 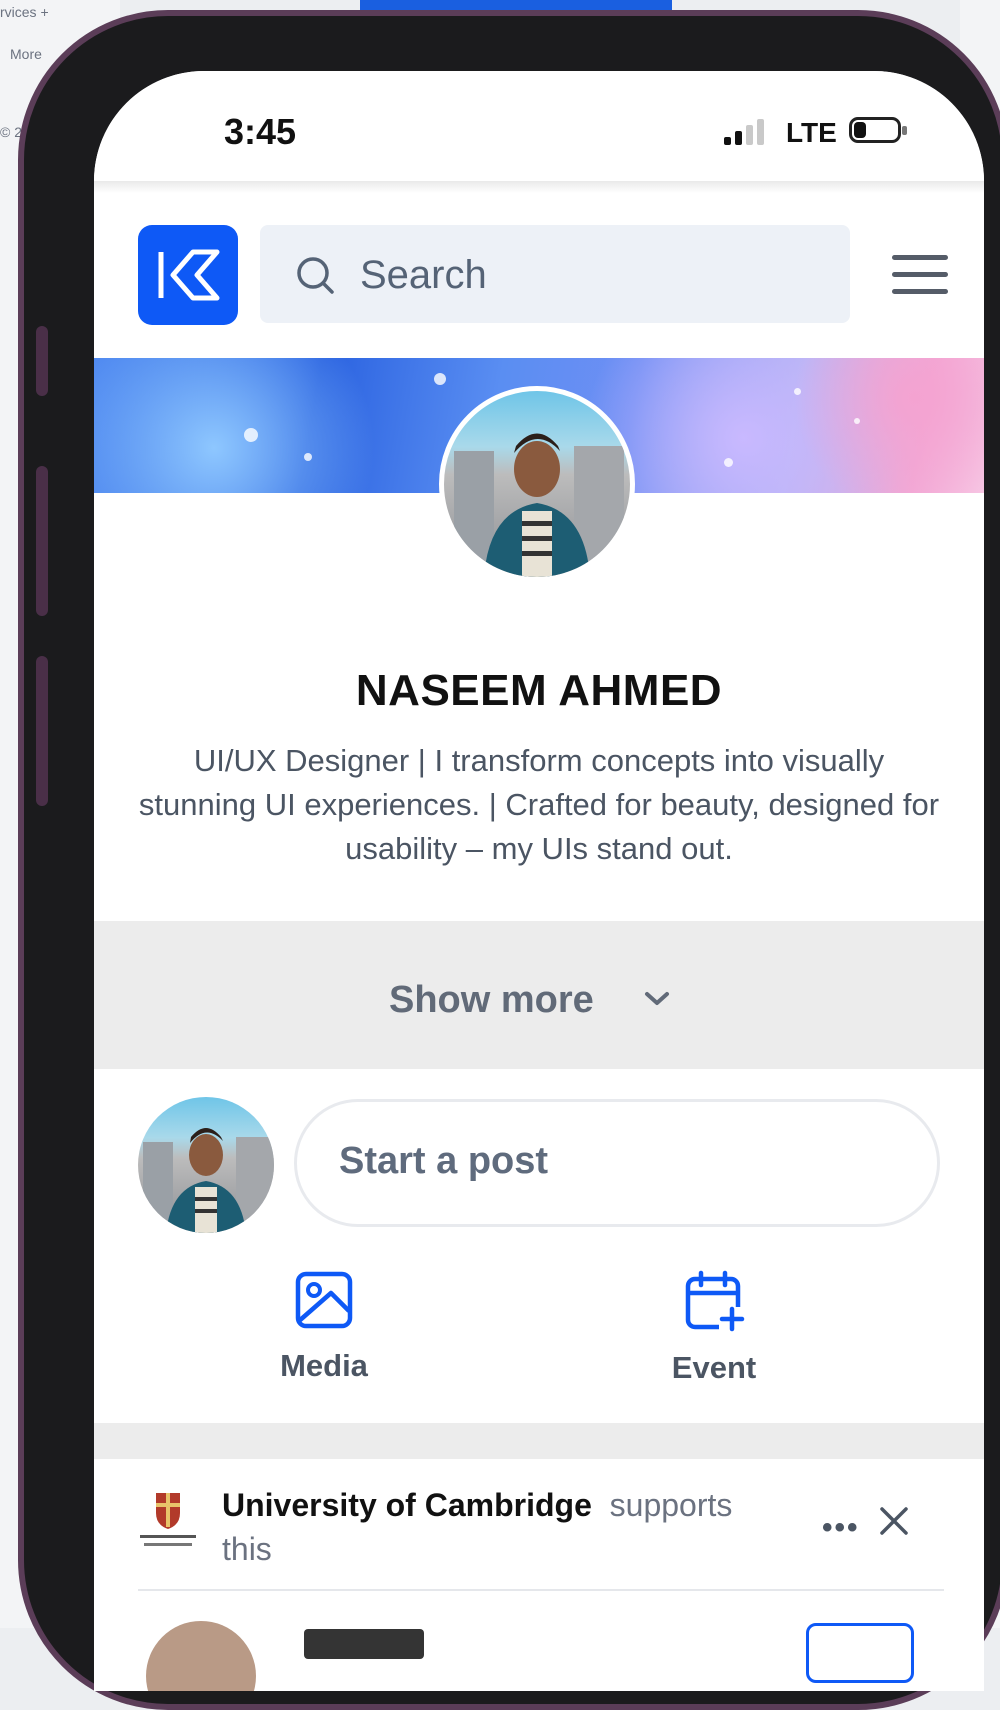 I want to click on feed-org-name: University of Cambridge, so click(x=407, y=1505).